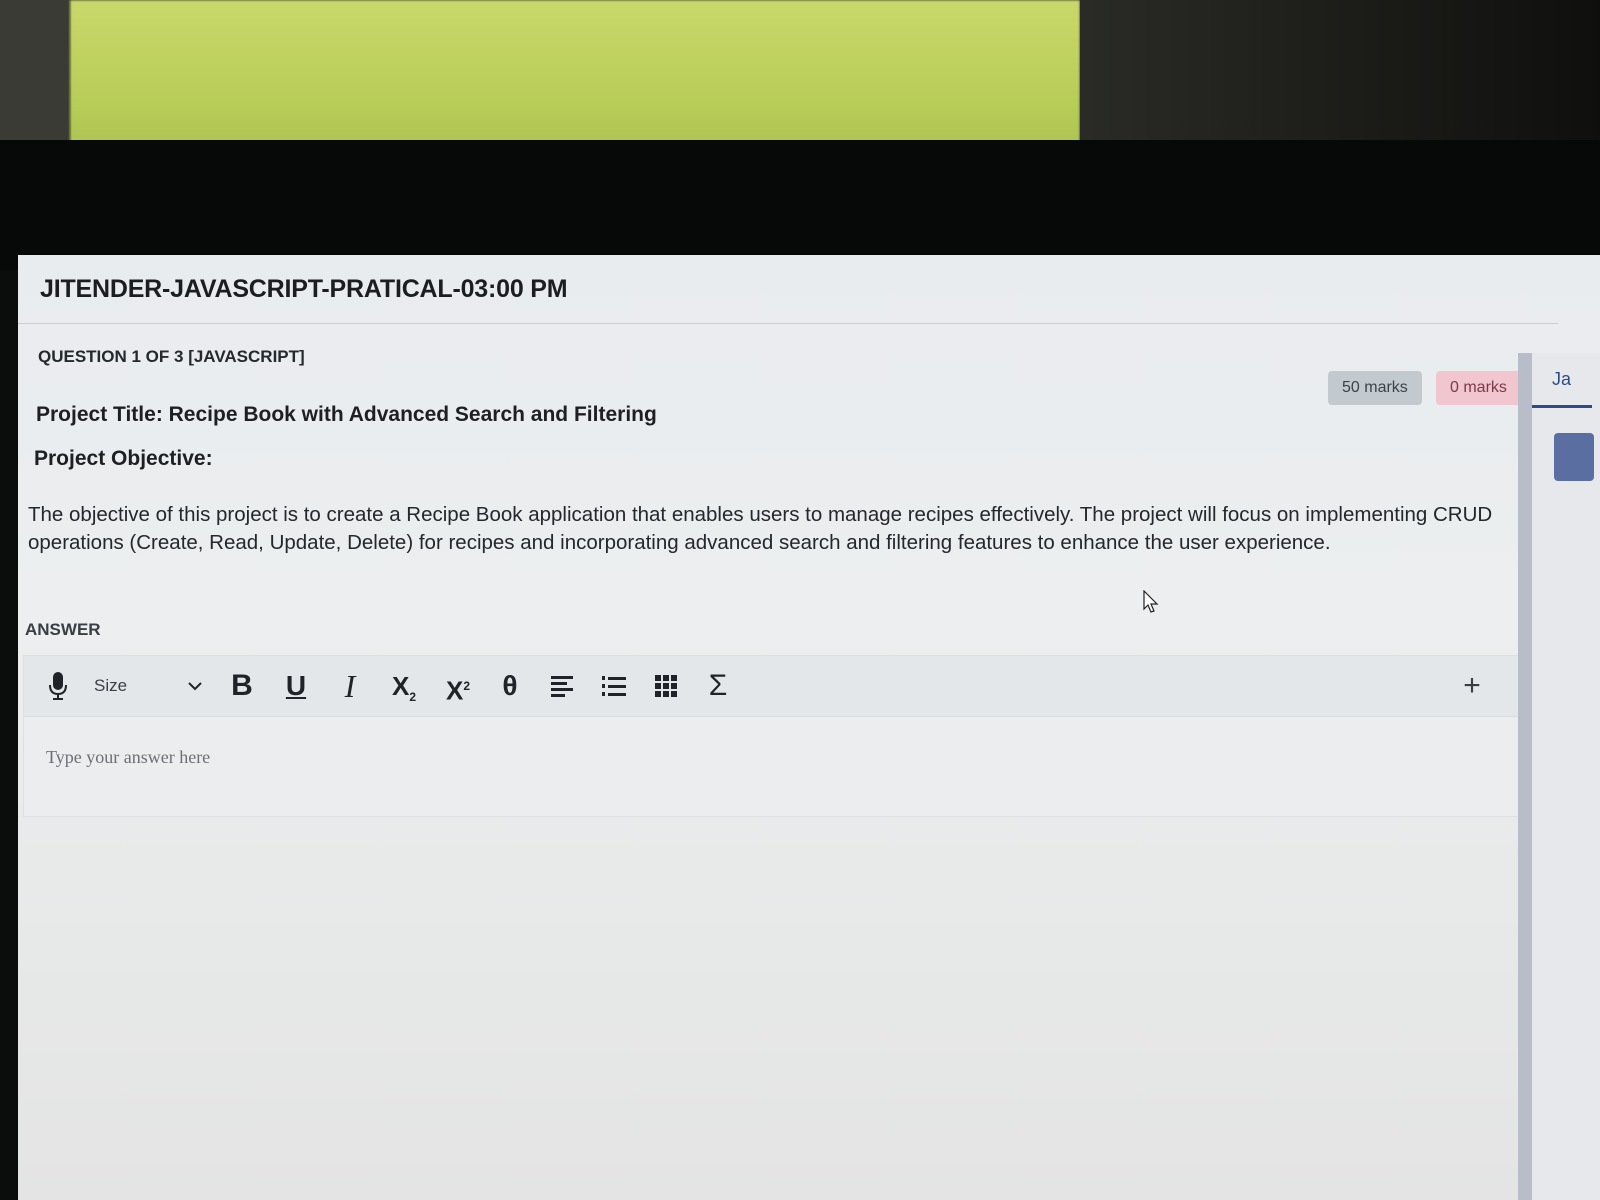 This screenshot has height=1200, width=1600. What do you see at coordinates (510, 686) in the screenshot?
I see `theta-button: θ` at bounding box center [510, 686].